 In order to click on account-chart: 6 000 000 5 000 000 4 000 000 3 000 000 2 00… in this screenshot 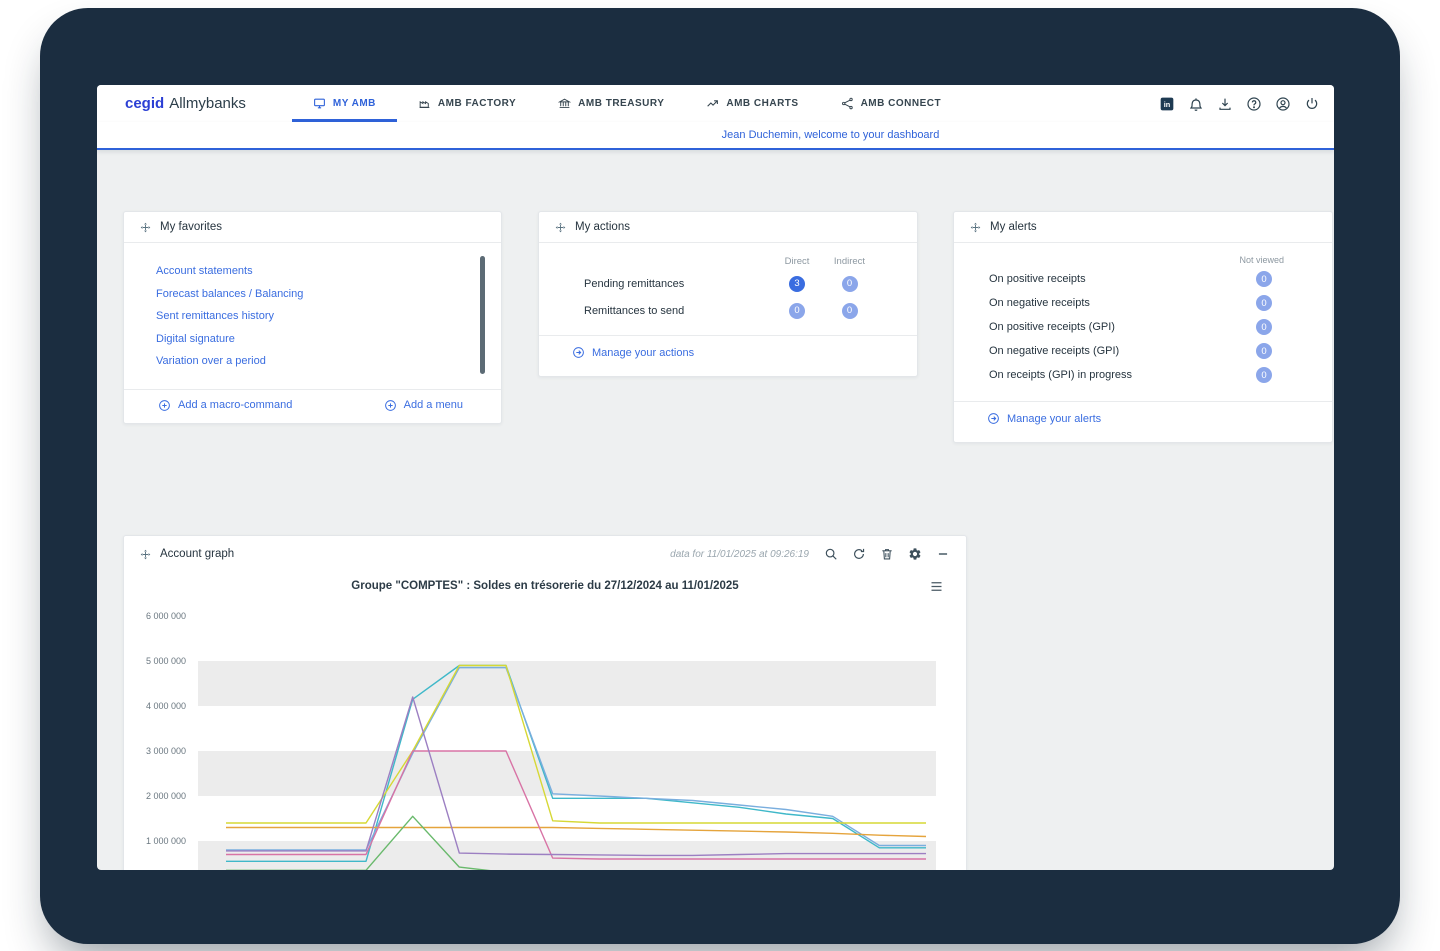, I will do `click(541, 740)`.